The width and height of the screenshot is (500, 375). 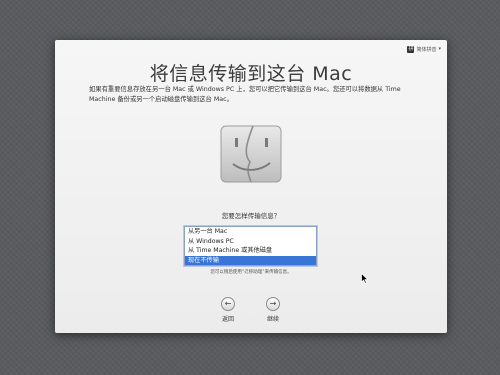 What do you see at coordinates (250, 242) in the screenshot?
I see `option-from-windows-pc: 从 Windows PC` at bounding box center [250, 242].